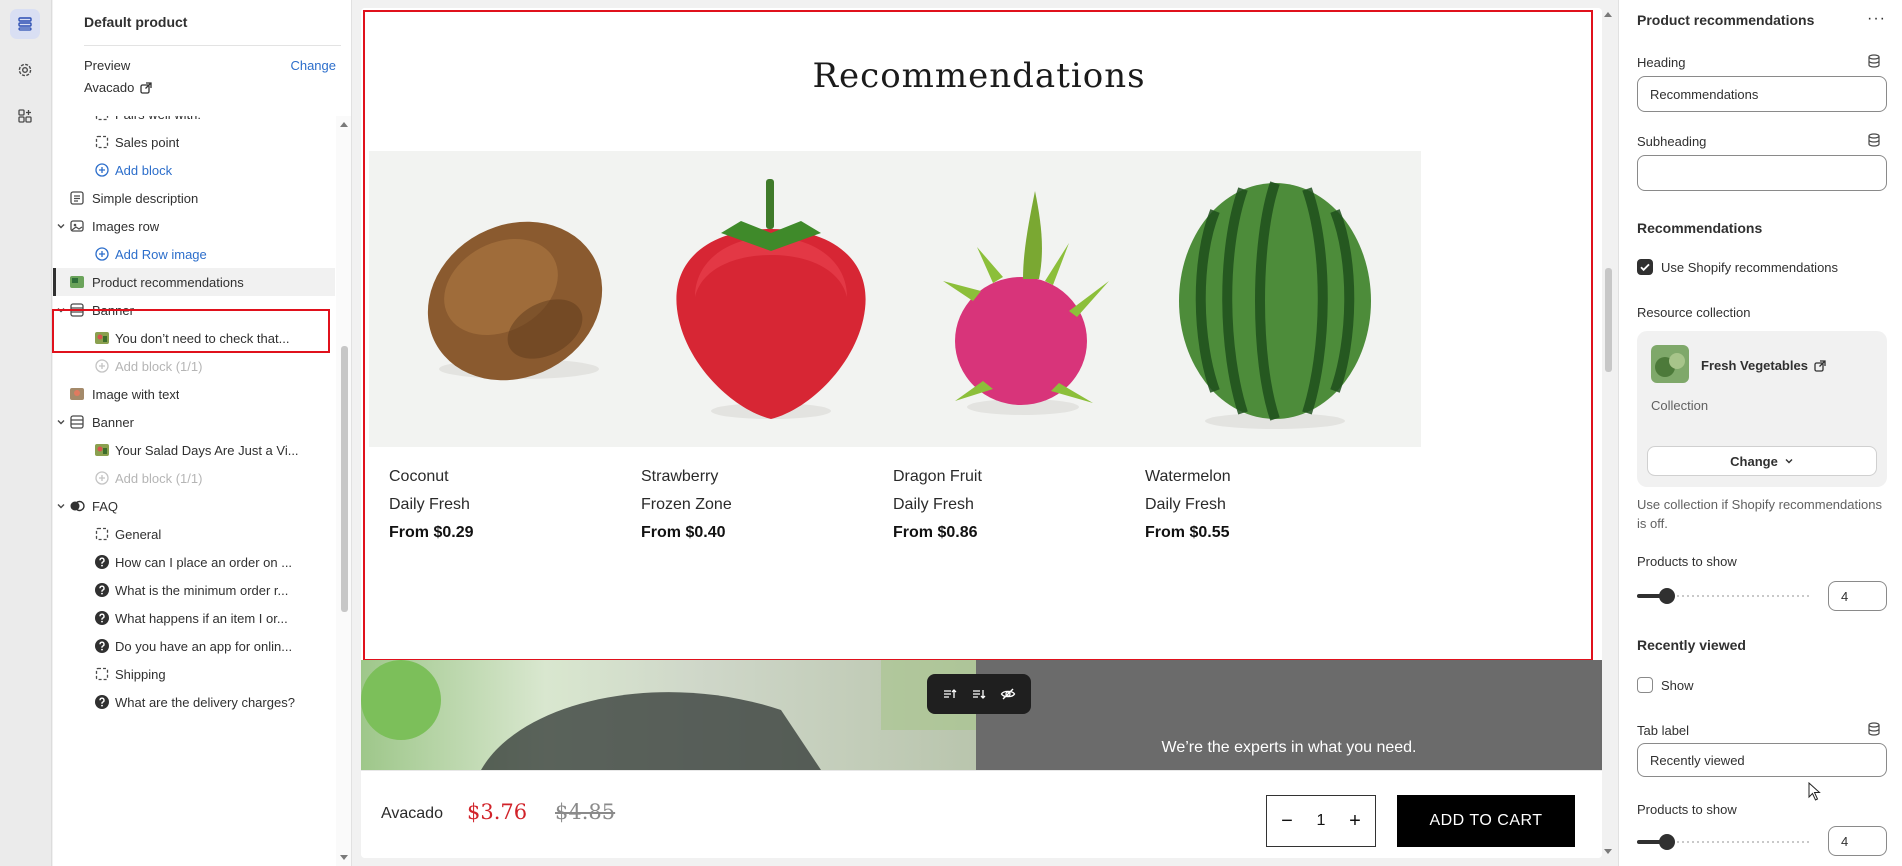  I want to click on sections-scrollbar, so click(343, 491).